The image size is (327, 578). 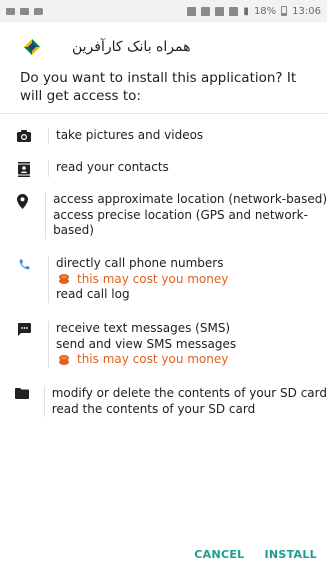 What do you see at coordinates (234, 11) in the screenshot?
I see `wifi-icon` at bounding box center [234, 11].